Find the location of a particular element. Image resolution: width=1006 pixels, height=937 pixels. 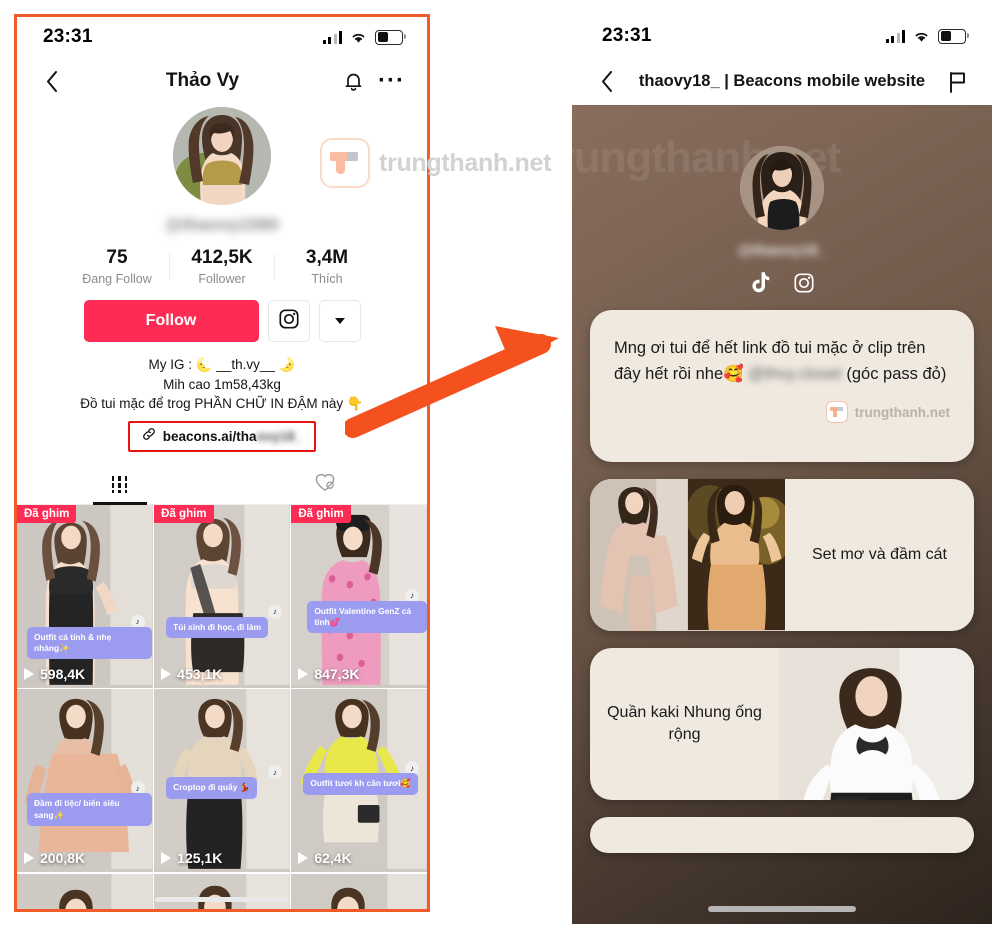

beacons-product-card: Set mơ và đầm cát is located at coordinates (782, 555).